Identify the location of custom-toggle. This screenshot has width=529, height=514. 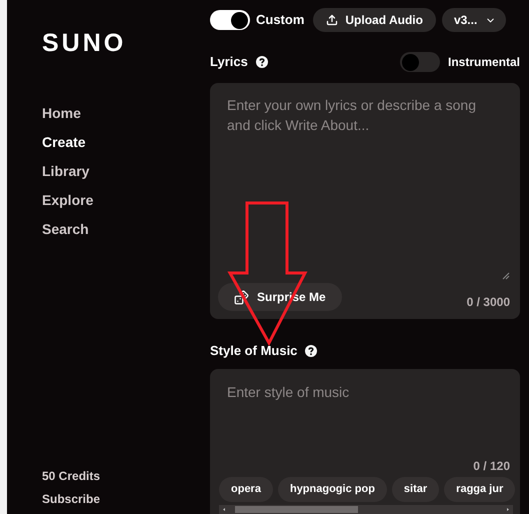
(230, 20).